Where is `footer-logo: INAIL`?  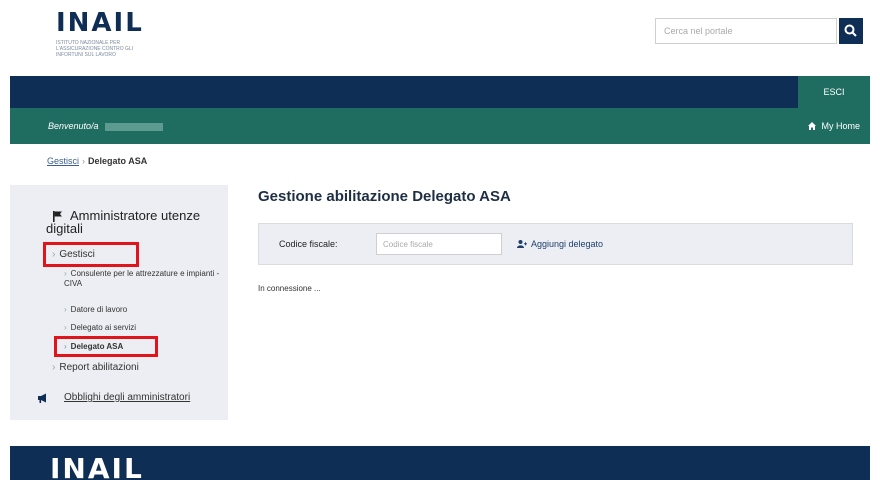
footer-logo: INAIL is located at coordinates (97, 466).